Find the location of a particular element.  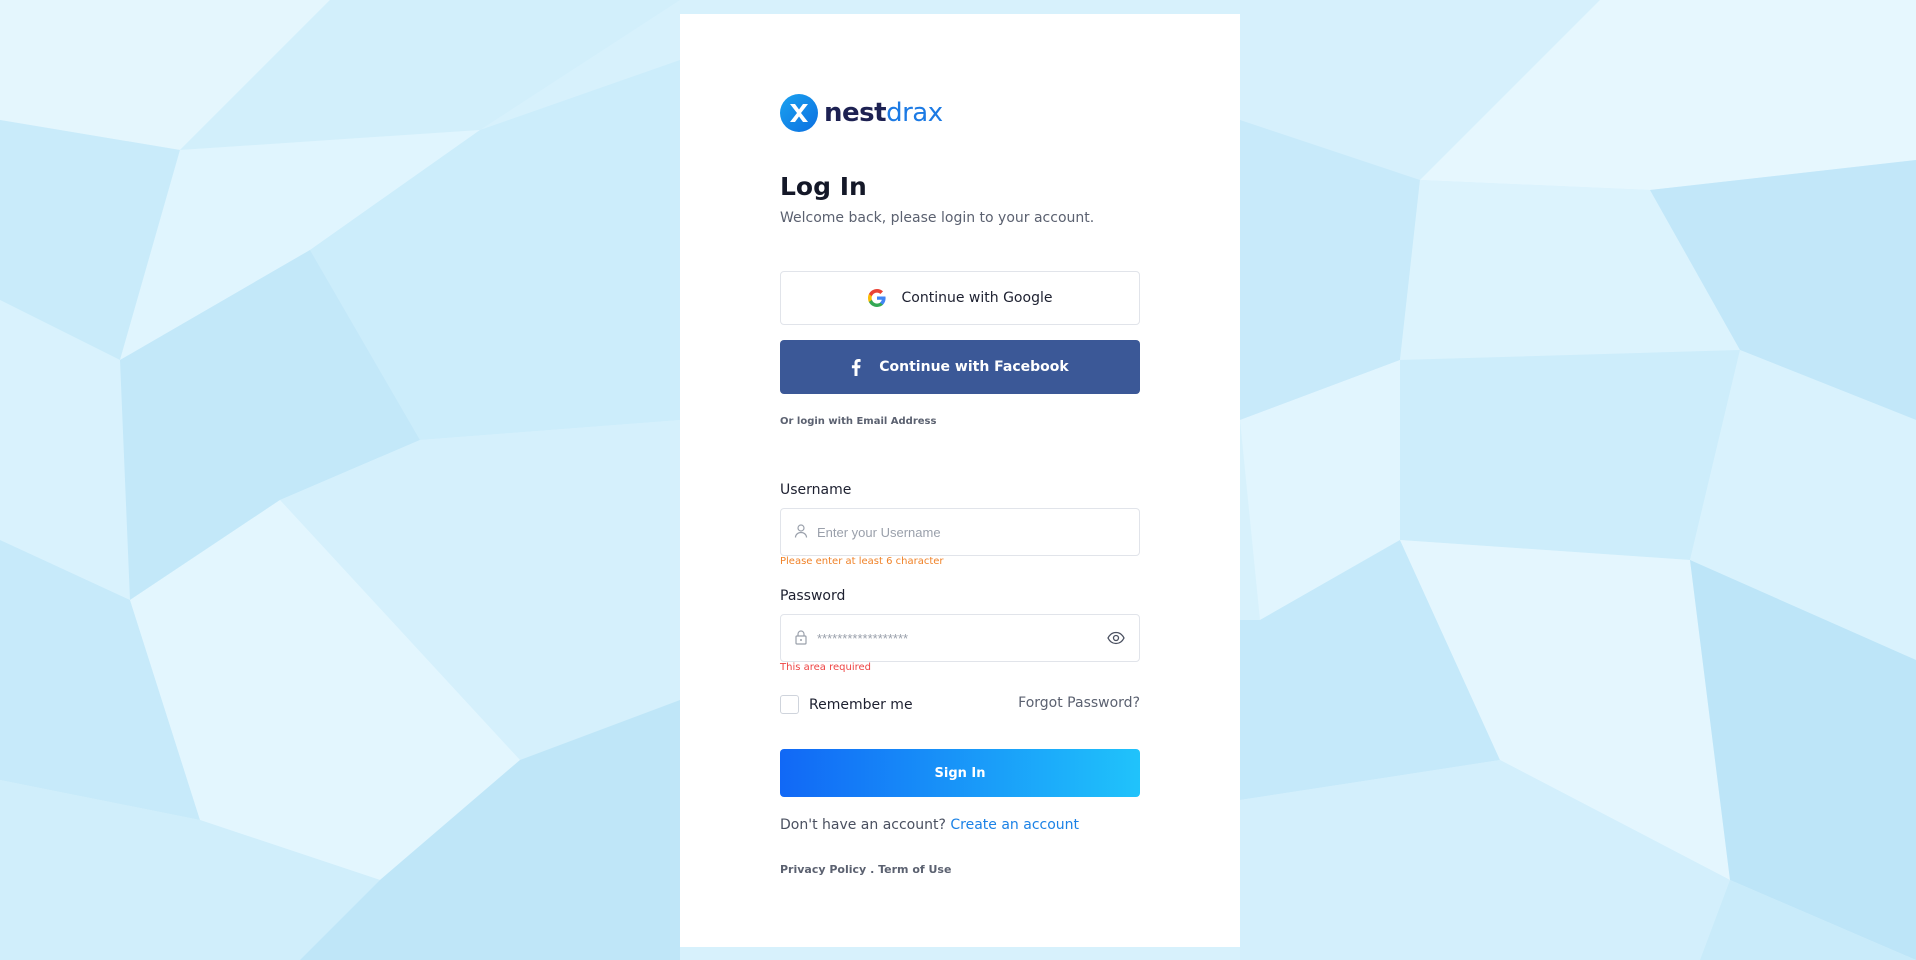

continue-with-google-button: Continue with Google is located at coordinates (960, 298).